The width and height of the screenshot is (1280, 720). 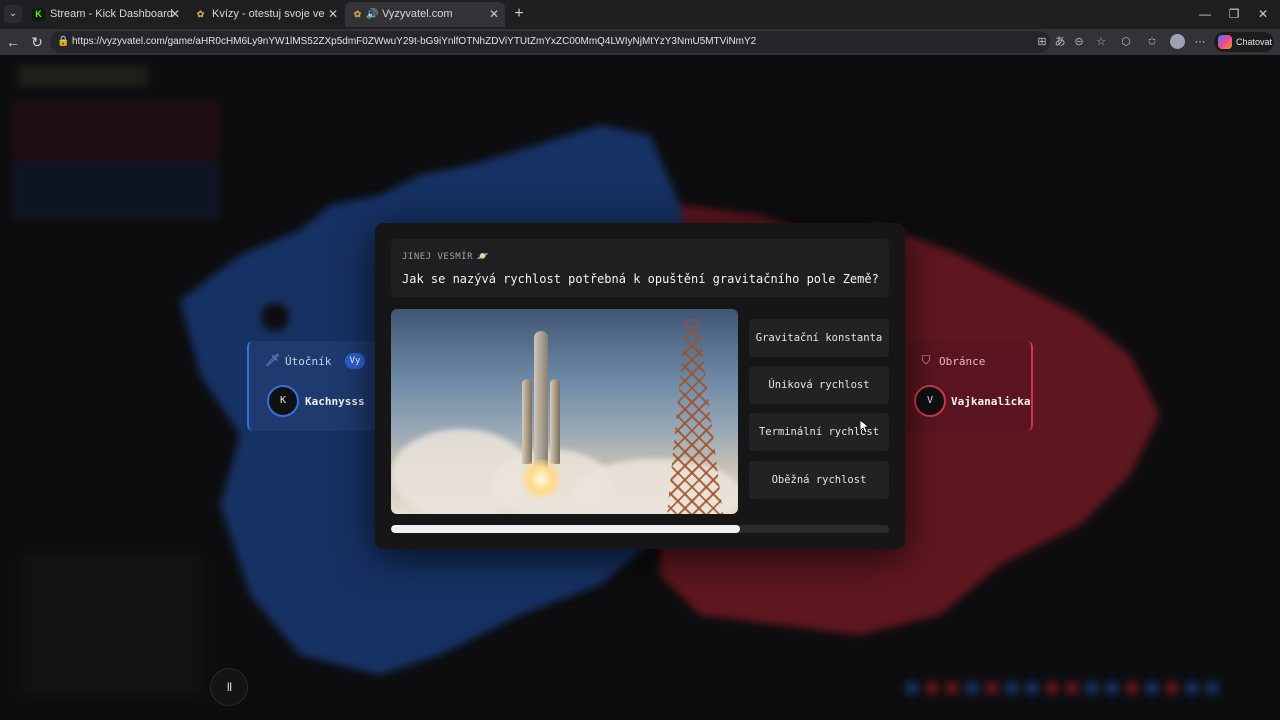 What do you see at coordinates (312, 386) in the screenshot?
I see `attacker-card: 🗡 Útočník Vy K Kachnysss` at bounding box center [312, 386].